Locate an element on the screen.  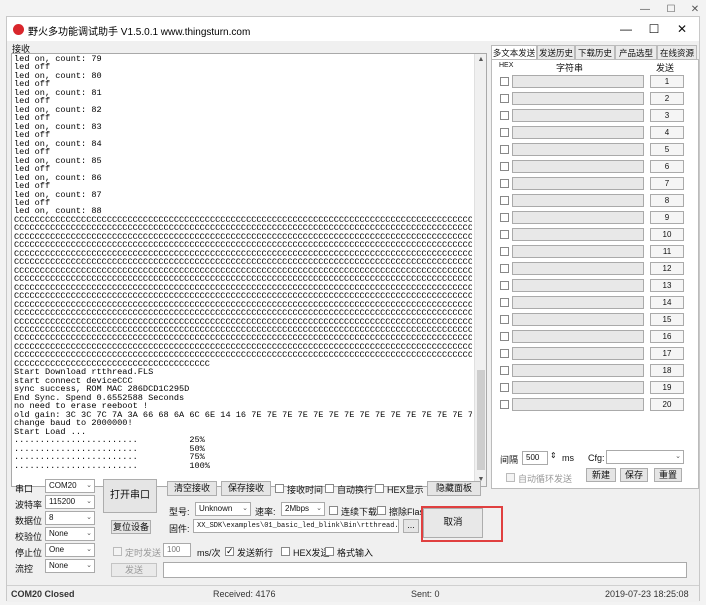
row-send-button: 18 is located at coordinates (667, 370).